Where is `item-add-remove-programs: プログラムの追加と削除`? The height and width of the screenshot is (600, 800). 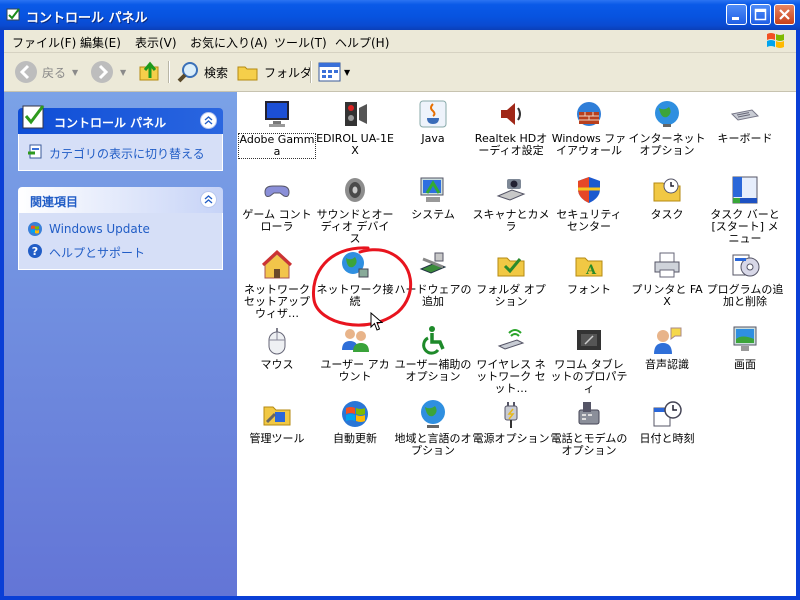
item-add-remove-programs: プログラムの追加と削除 is located at coordinates (745, 278).